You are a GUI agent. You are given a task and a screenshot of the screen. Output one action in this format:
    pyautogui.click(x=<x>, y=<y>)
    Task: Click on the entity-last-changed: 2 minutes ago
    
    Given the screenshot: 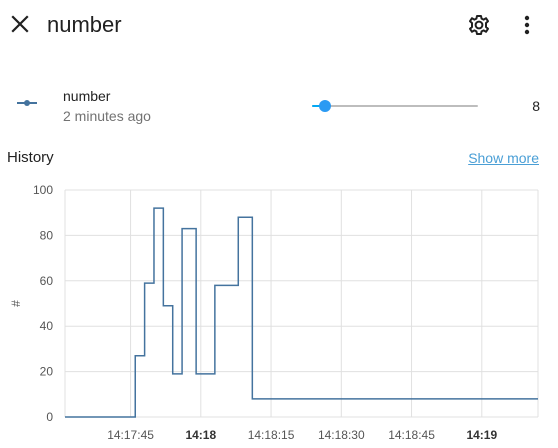 What is the action you would take?
    pyautogui.click(x=107, y=116)
    